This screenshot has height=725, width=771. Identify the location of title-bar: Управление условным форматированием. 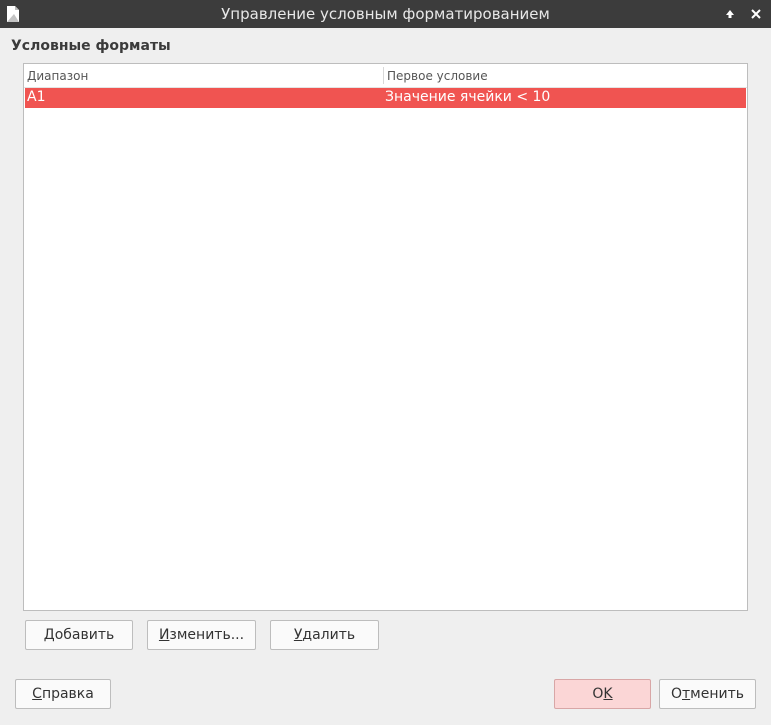
(385, 14).